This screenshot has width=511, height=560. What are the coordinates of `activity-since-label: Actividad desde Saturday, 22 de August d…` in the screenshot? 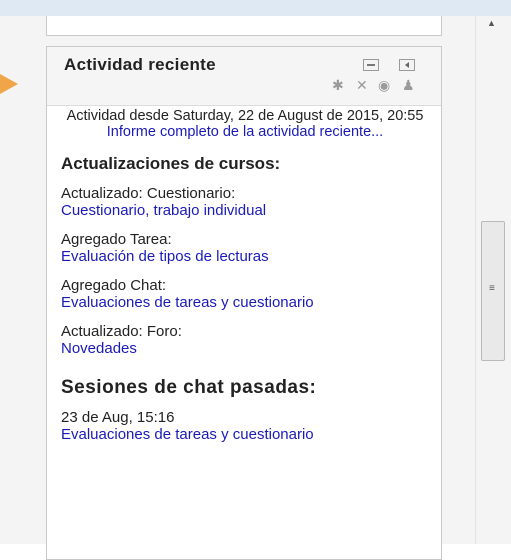 It's located at (245, 116).